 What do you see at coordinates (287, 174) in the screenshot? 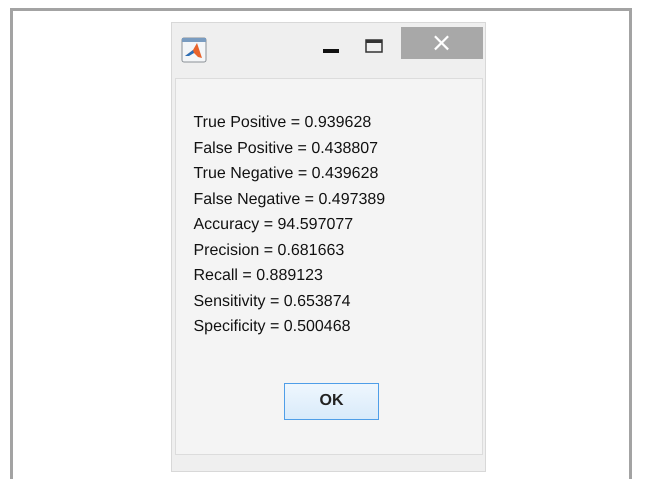
I see `message-line: True Negative = 0.439628` at bounding box center [287, 174].